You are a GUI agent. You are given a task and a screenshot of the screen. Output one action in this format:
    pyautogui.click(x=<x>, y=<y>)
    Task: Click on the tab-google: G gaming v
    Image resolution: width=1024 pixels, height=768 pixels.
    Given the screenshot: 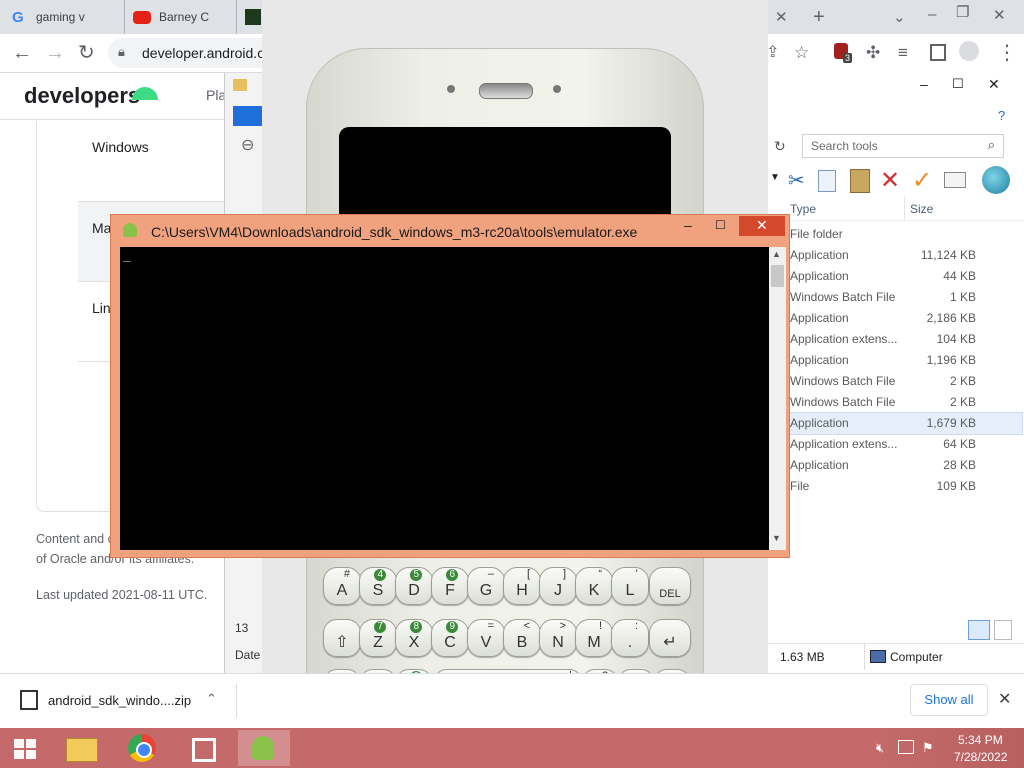 What is the action you would take?
    pyautogui.click(x=66, y=17)
    